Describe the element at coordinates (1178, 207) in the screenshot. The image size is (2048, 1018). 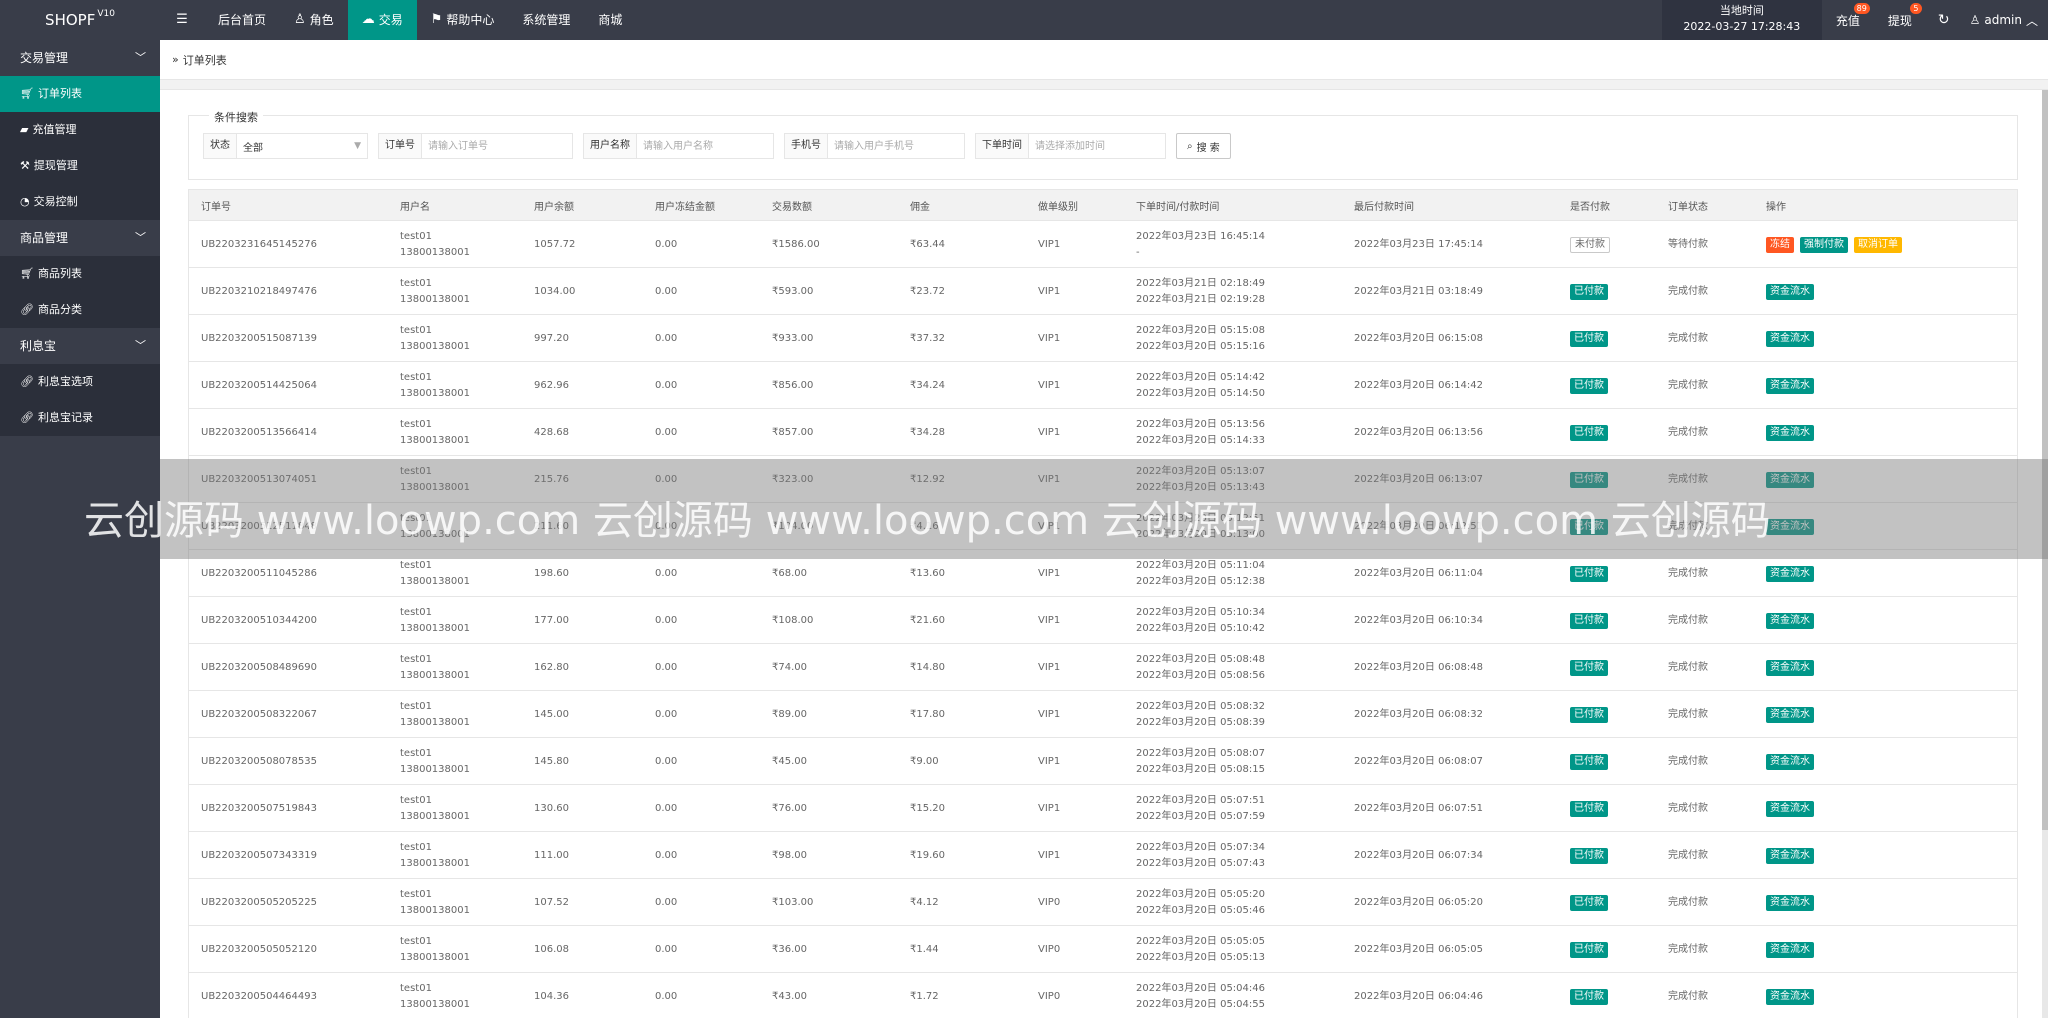
I see `header-order-time: 下单时间/付款时间` at that location.